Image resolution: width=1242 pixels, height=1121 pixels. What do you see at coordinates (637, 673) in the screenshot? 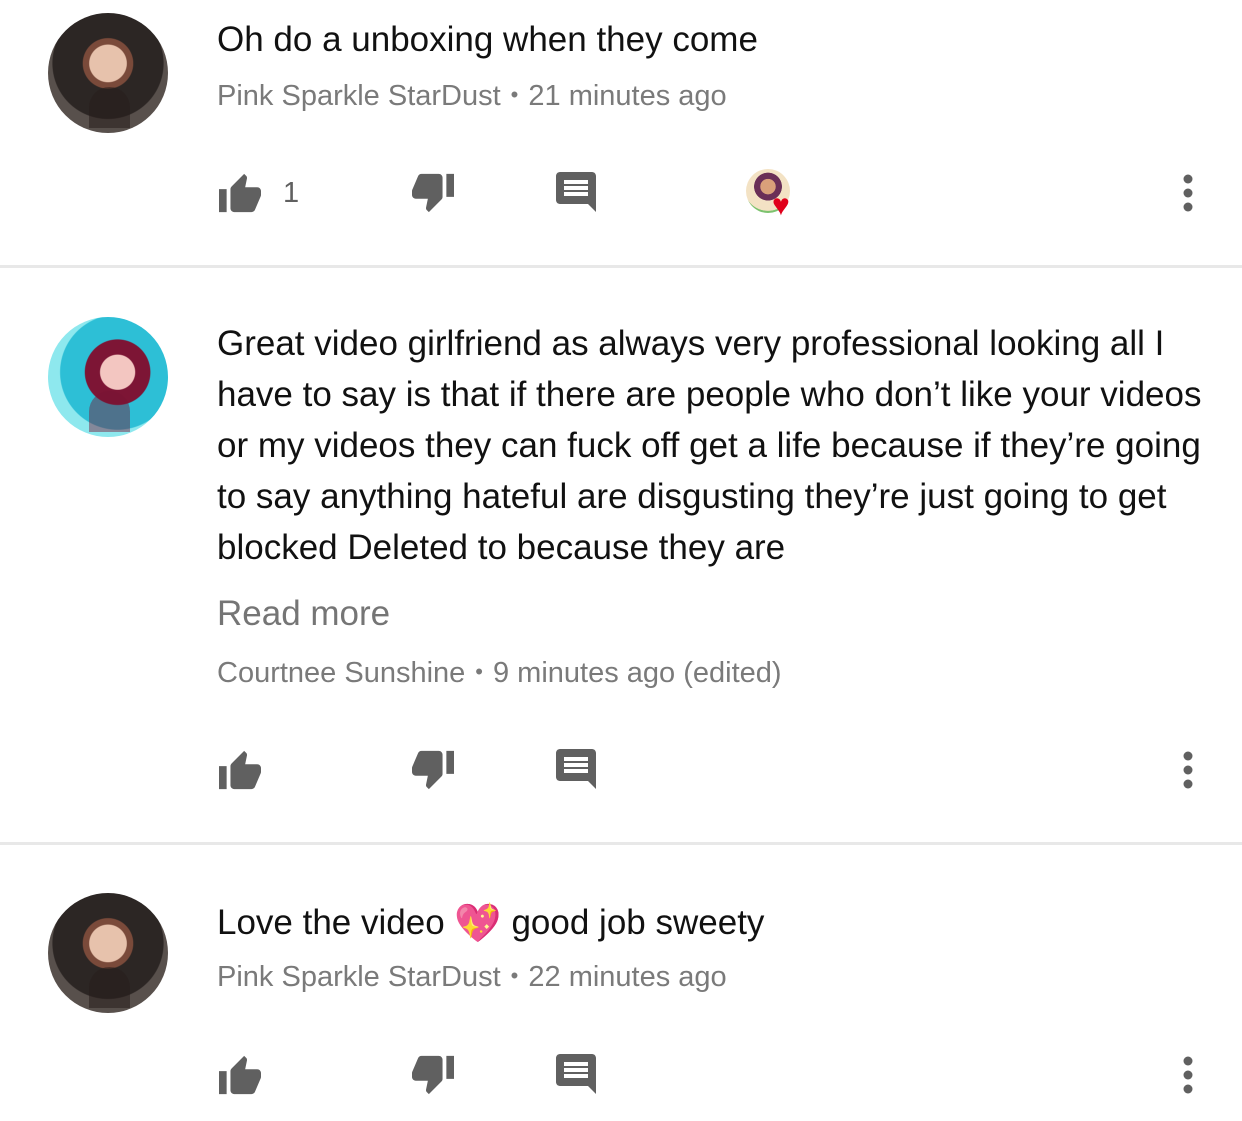
I see `timestamp: 9 minutes ago (edited)` at bounding box center [637, 673].